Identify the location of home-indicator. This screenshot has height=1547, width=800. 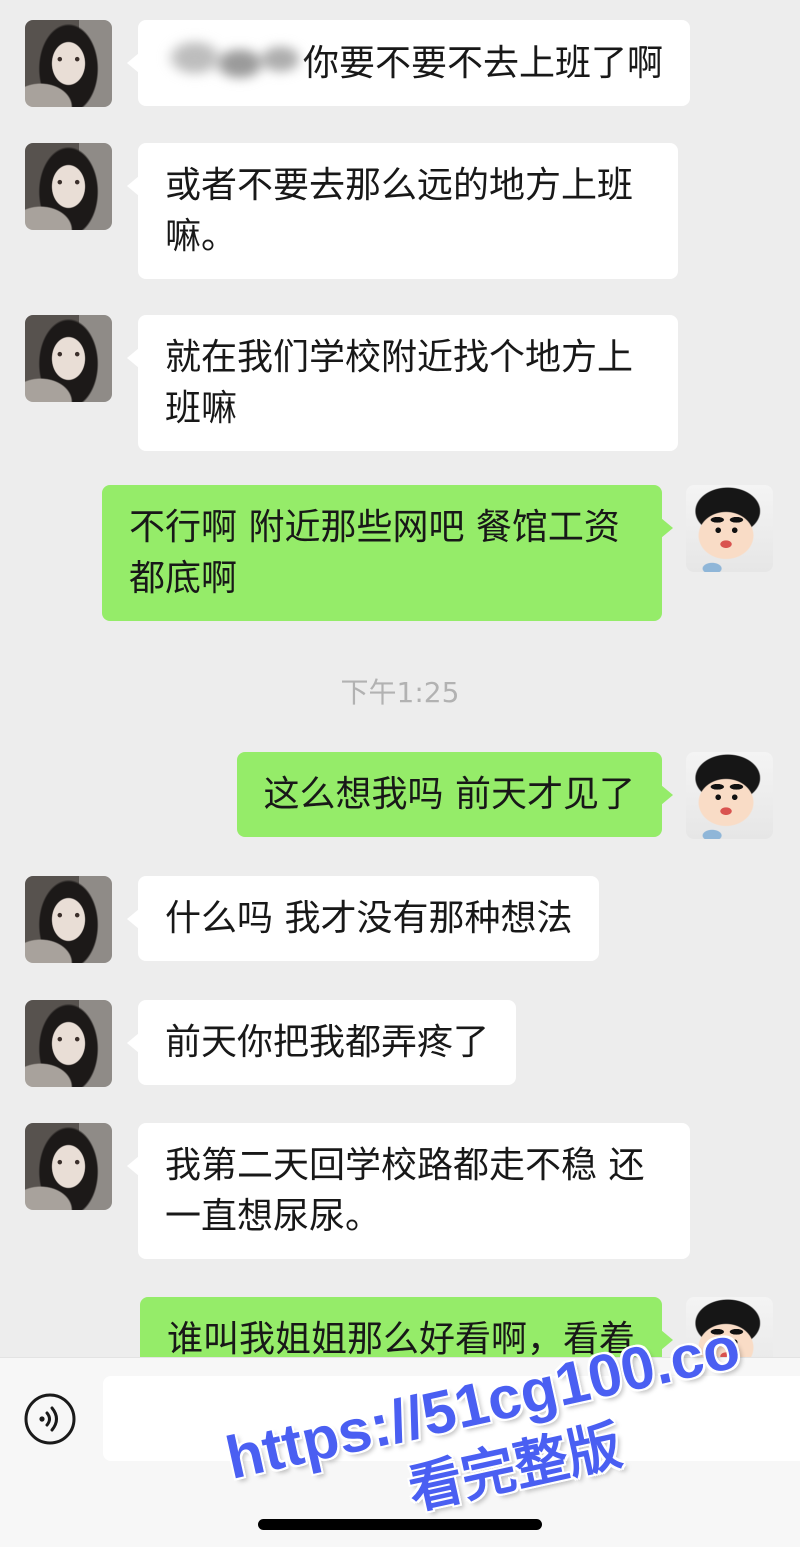
(400, 1524).